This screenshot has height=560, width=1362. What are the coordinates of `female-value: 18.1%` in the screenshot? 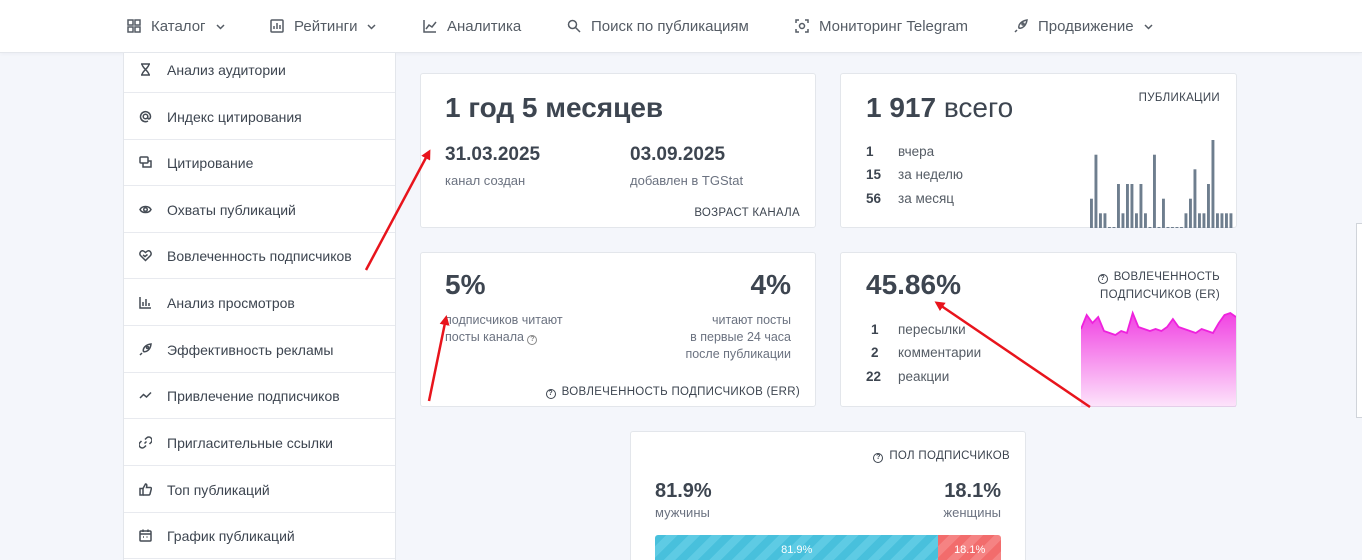 It's located at (972, 491).